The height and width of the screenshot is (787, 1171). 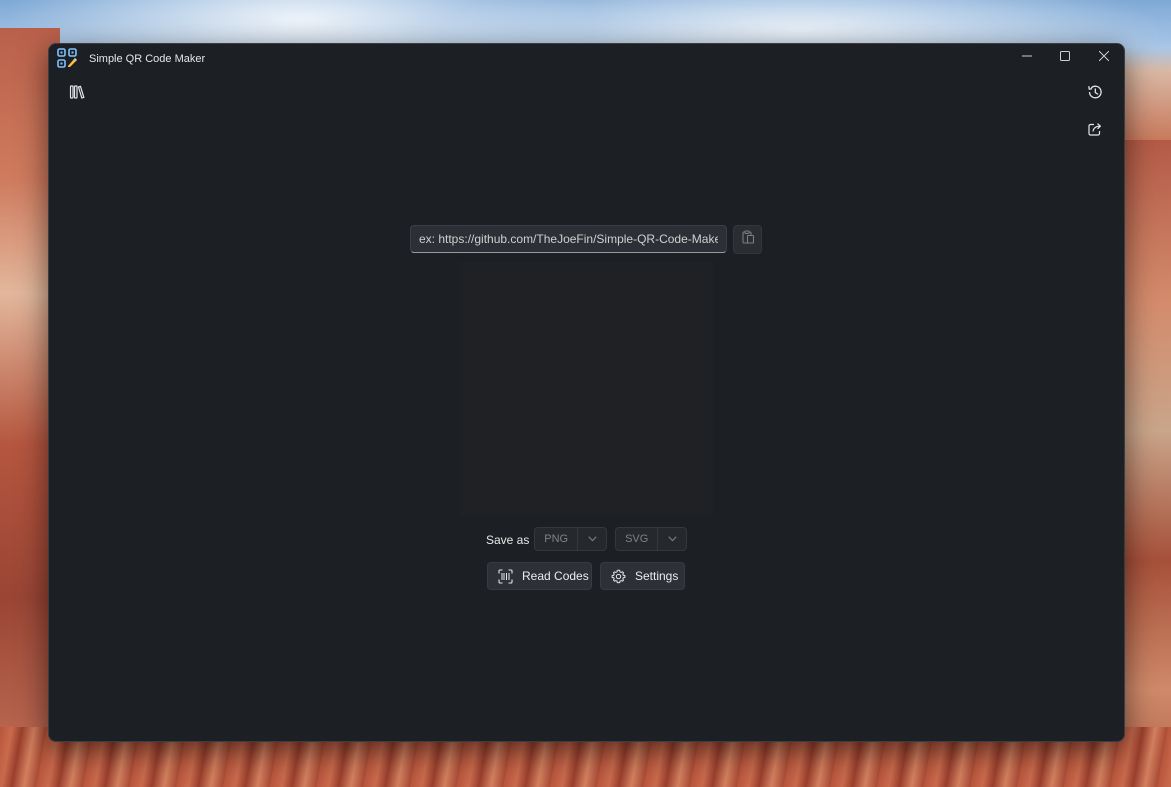 What do you see at coordinates (508, 540) in the screenshot?
I see `save-as-label: Save as` at bounding box center [508, 540].